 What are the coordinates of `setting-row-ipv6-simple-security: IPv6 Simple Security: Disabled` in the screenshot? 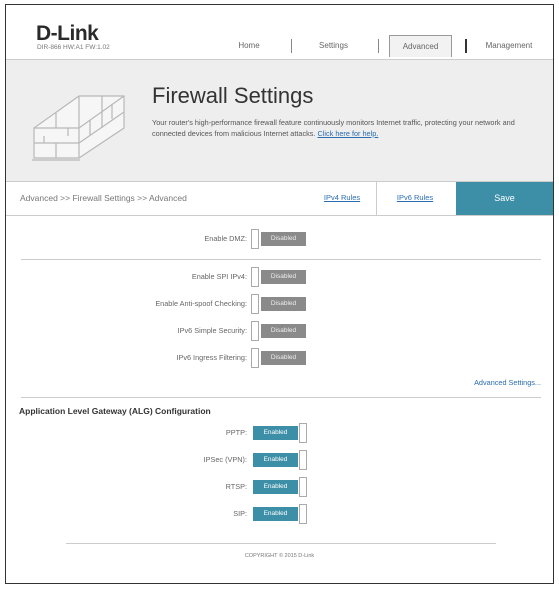 It's located at (279, 331).